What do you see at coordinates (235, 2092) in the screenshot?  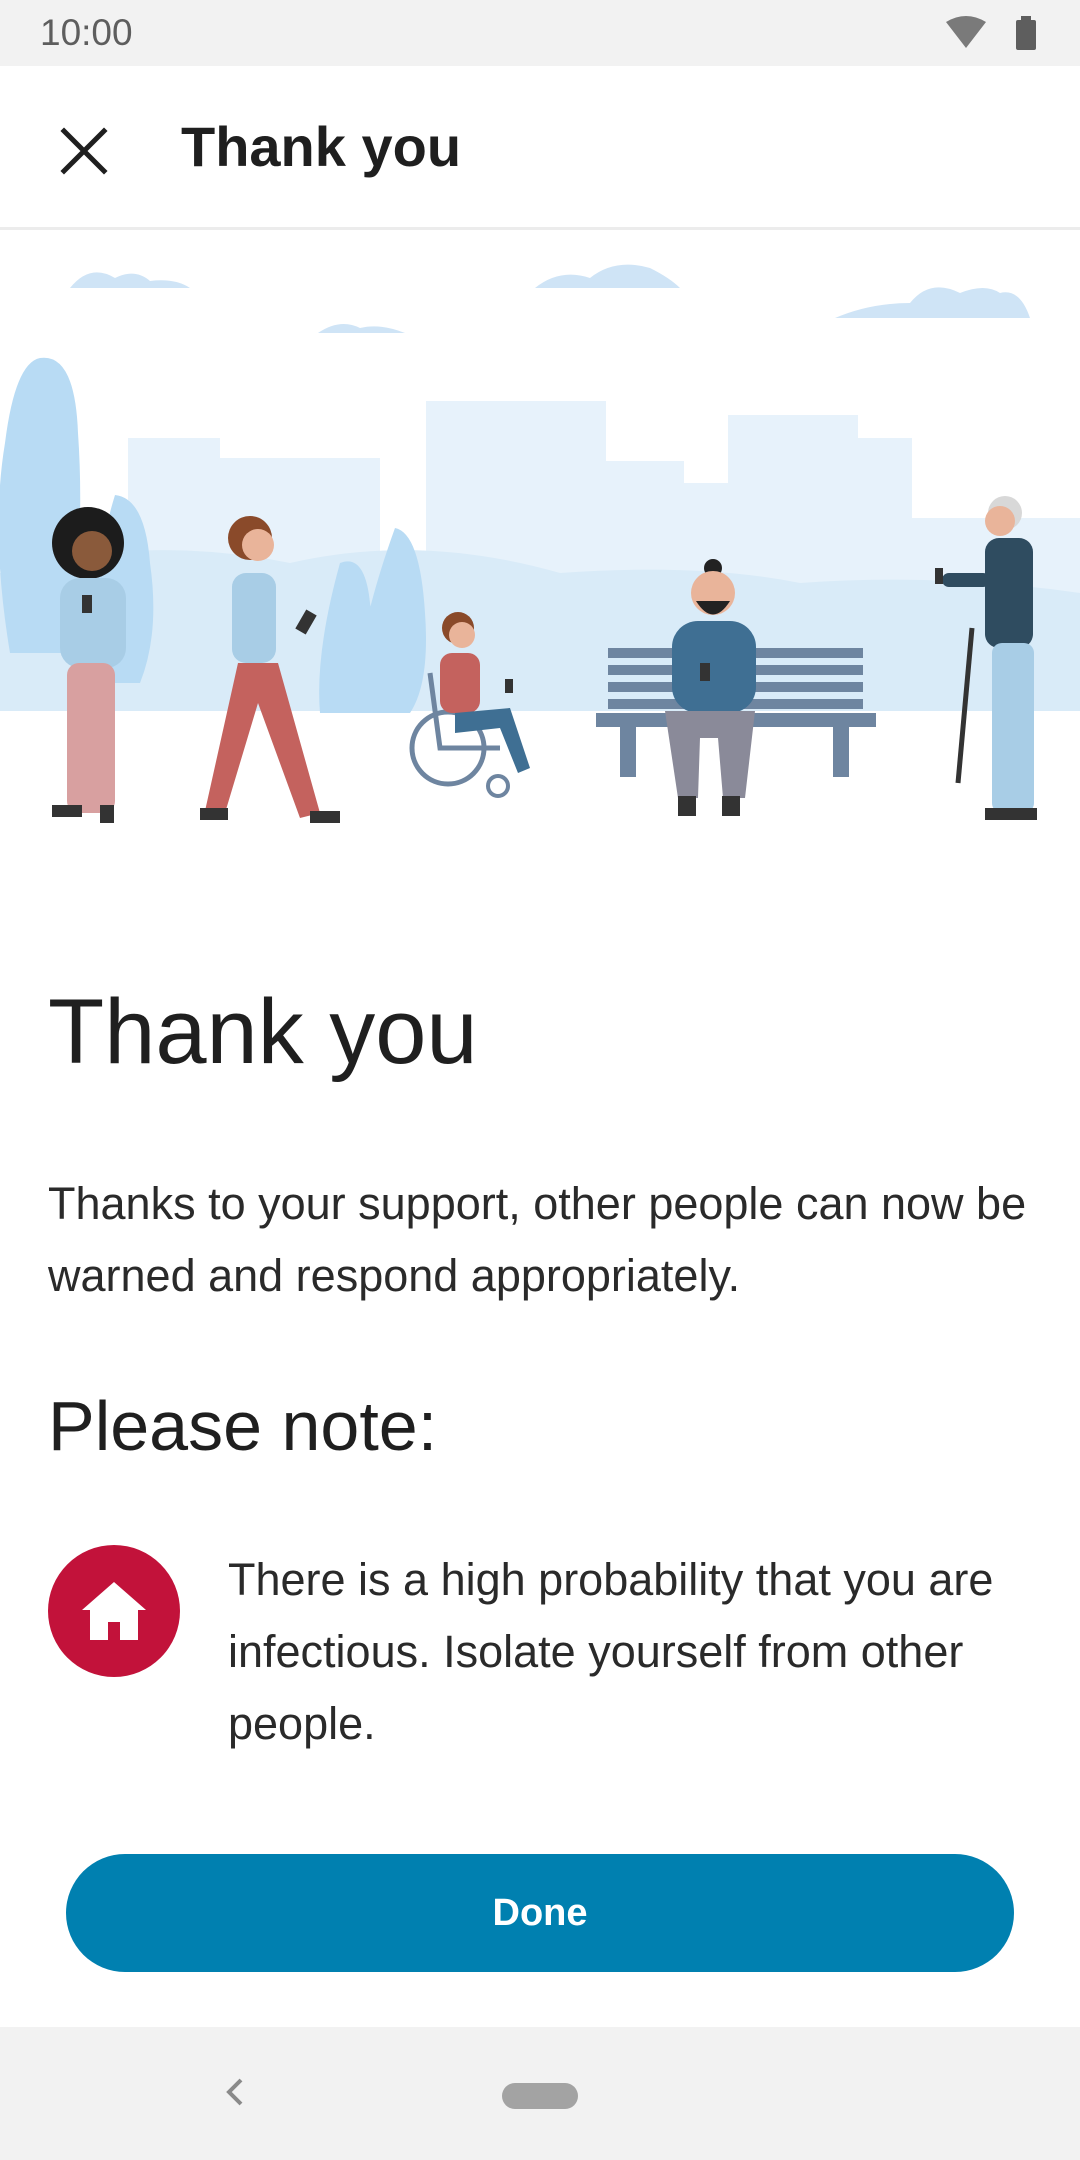 I see `back-icon` at bounding box center [235, 2092].